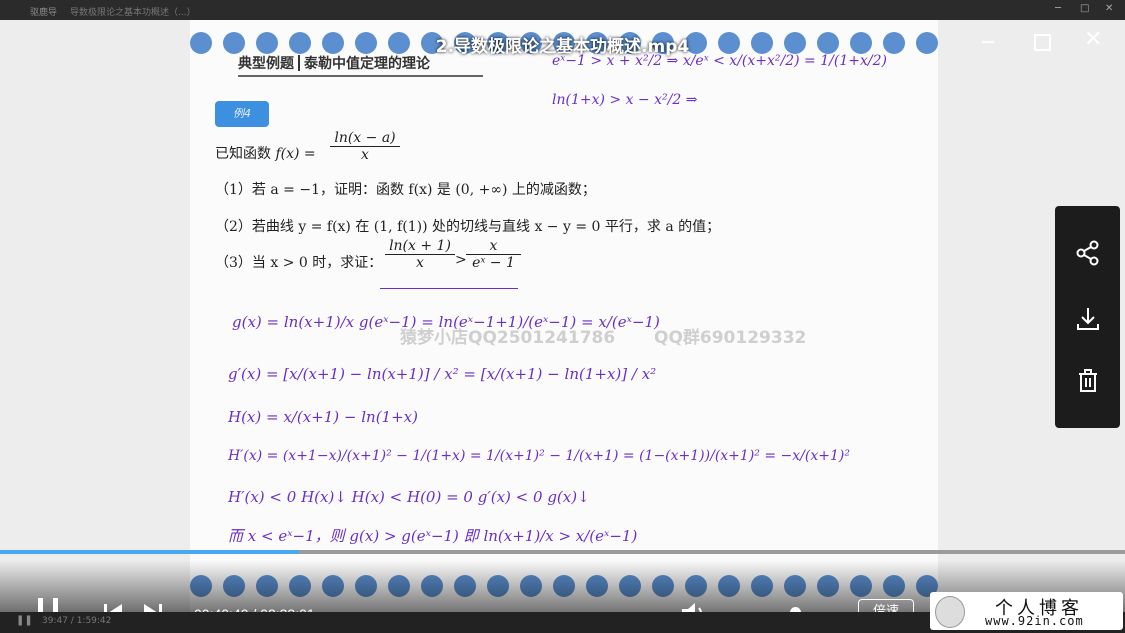 The image size is (1125, 633). What do you see at coordinates (77, 621) in the screenshot?
I see `mini-time: 39:47 / 1:59:42` at bounding box center [77, 621].